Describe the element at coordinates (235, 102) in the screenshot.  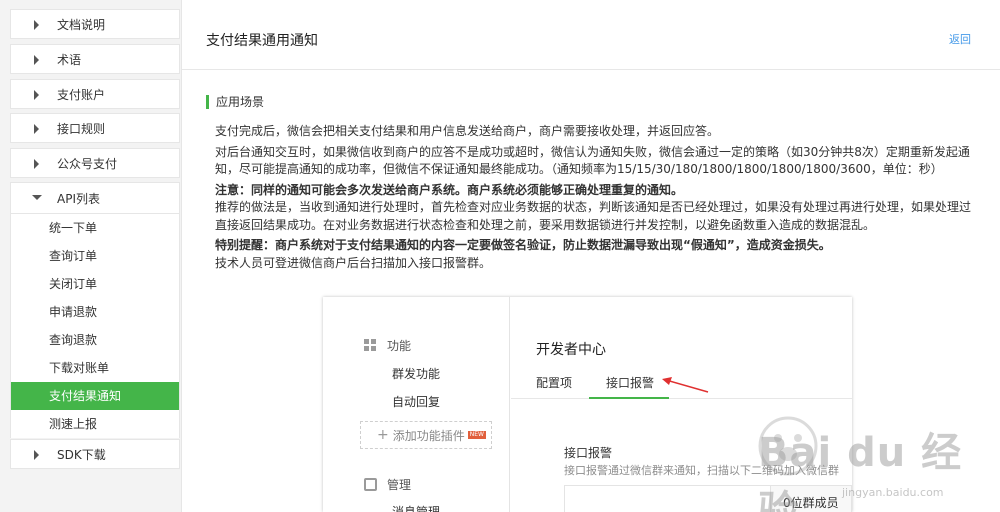
I see `section-title: 应用场景` at that location.